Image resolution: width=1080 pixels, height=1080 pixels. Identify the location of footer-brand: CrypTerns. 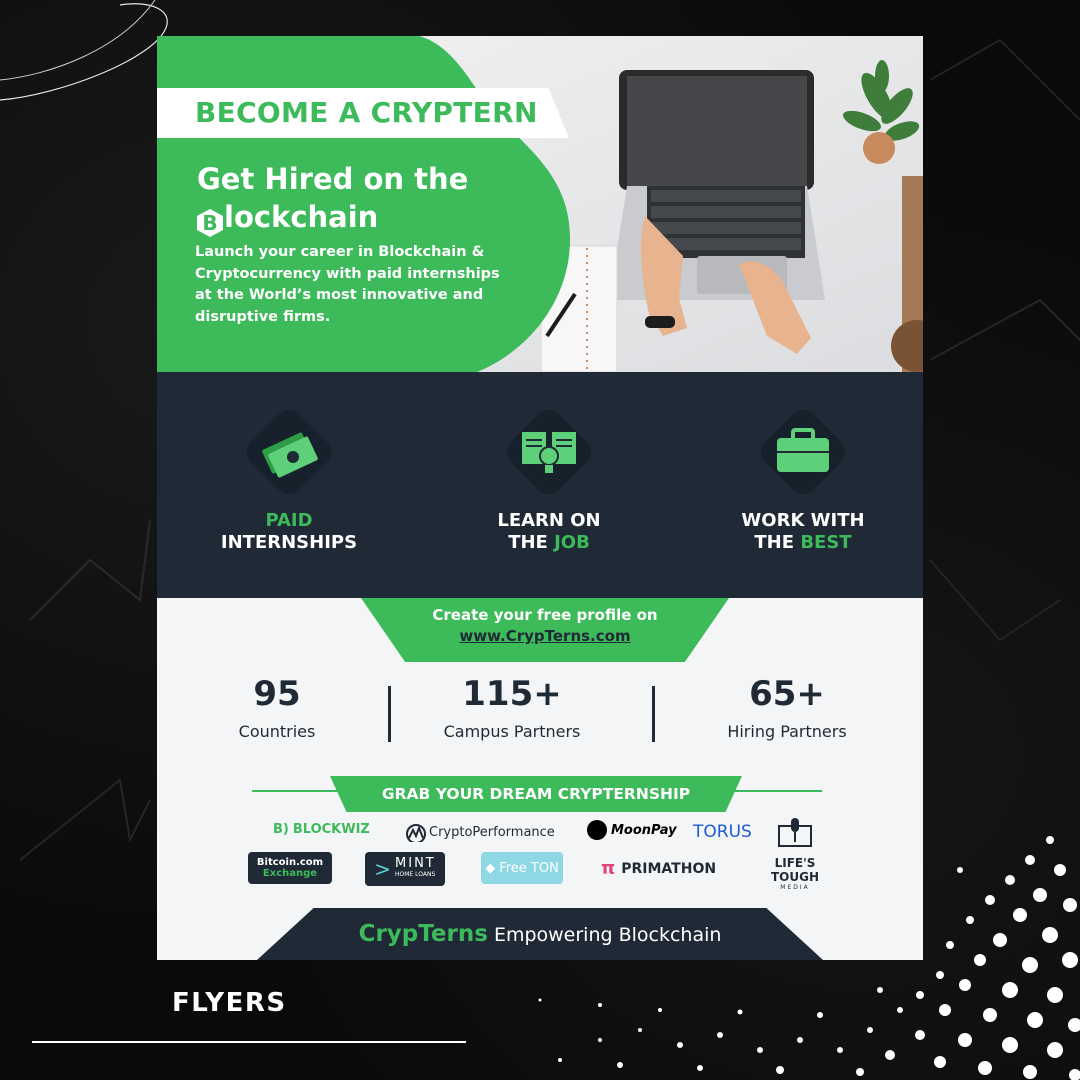
(423, 934).